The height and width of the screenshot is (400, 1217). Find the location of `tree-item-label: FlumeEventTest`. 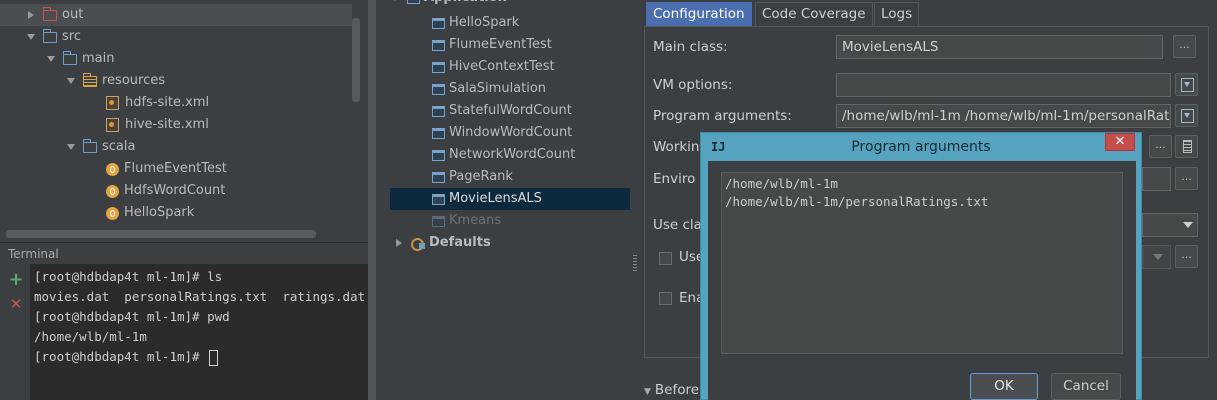

tree-item-label: FlumeEventTest is located at coordinates (175, 168).